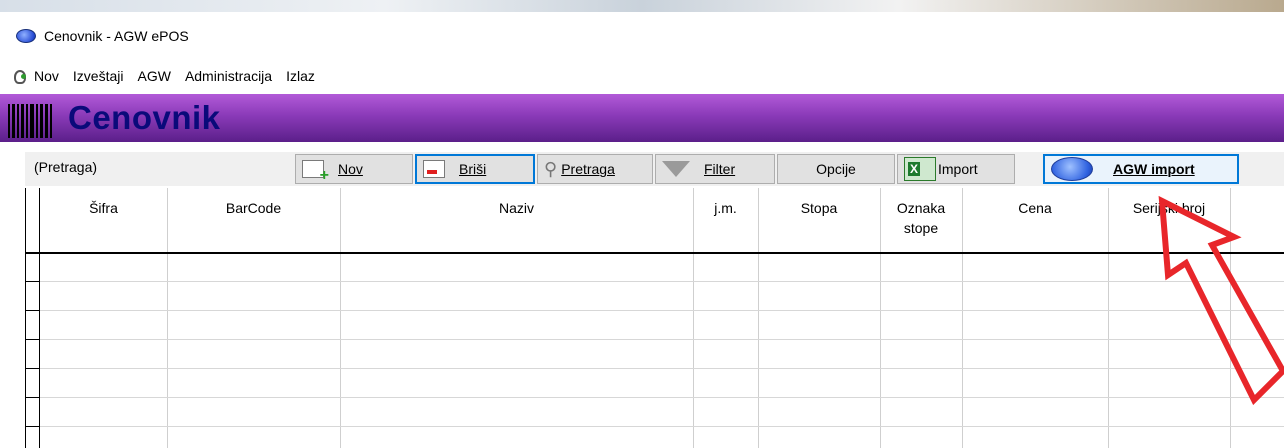  What do you see at coordinates (725, 208) in the screenshot?
I see `column-header-jm: j.m.` at bounding box center [725, 208].